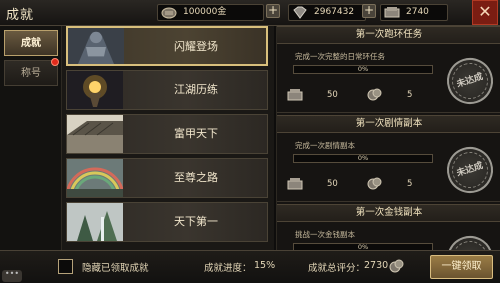 Image resolution: width=500 pixels, height=283 pixels. What do you see at coordinates (196, 177) in the screenshot?
I see `achievement-label: 至尊之路` at bounding box center [196, 177].